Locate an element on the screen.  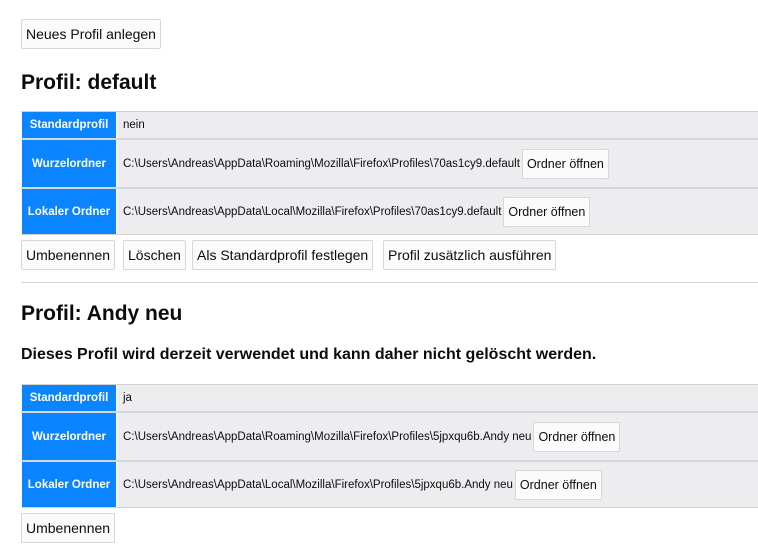
default-profile-value: ja is located at coordinates (124, 398).